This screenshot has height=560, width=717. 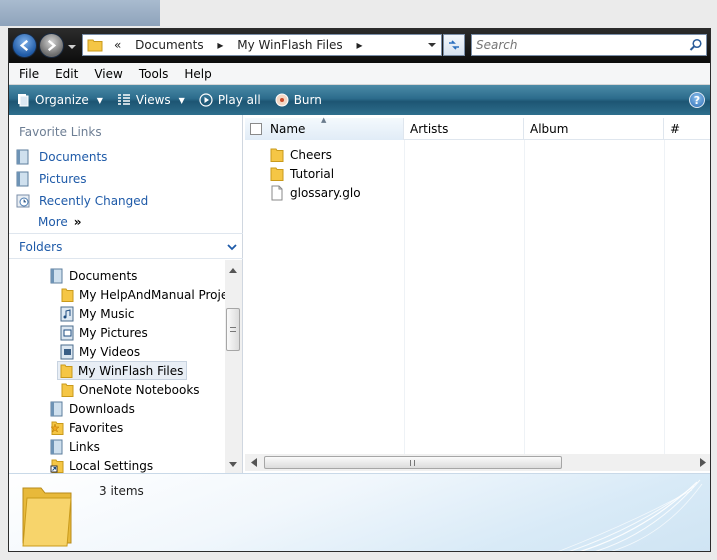 What do you see at coordinates (121, 491) in the screenshot?
I see `item-count: 3 items` at bounding box center [121, 491].